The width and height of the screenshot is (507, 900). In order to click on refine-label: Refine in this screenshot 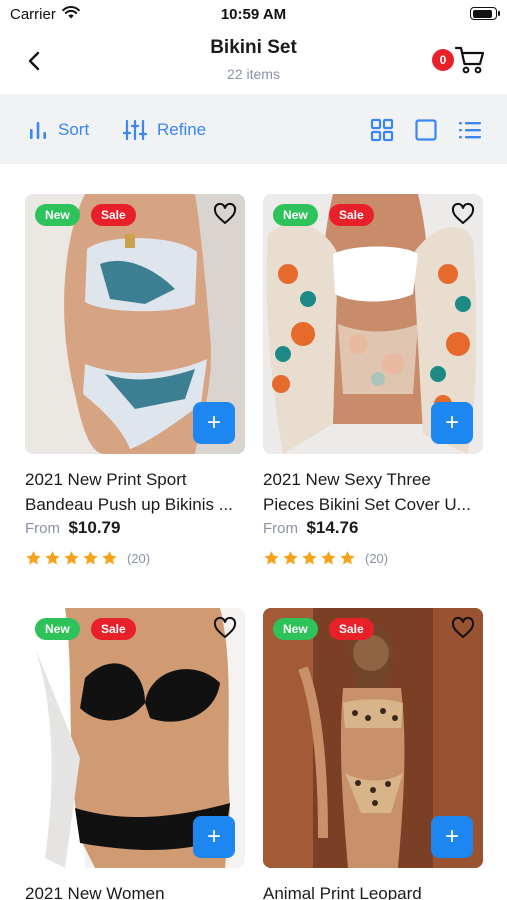, I will do `click(182, 129)`.